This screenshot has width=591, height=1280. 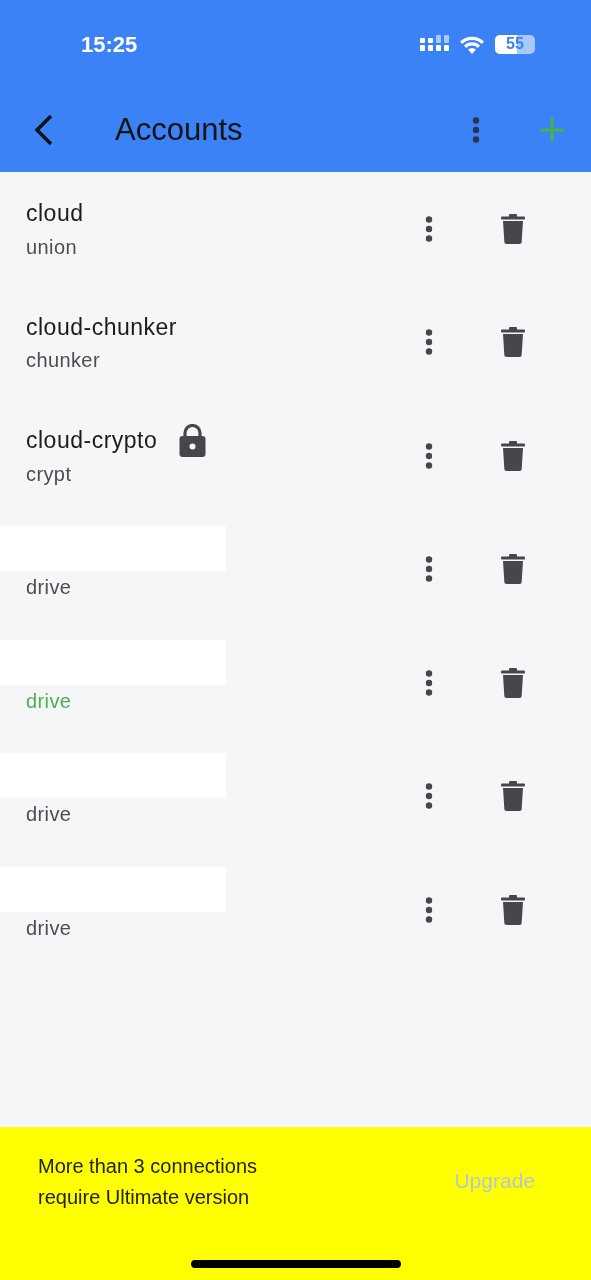 I want to click on account-type: union, so click(x=51, y=247).